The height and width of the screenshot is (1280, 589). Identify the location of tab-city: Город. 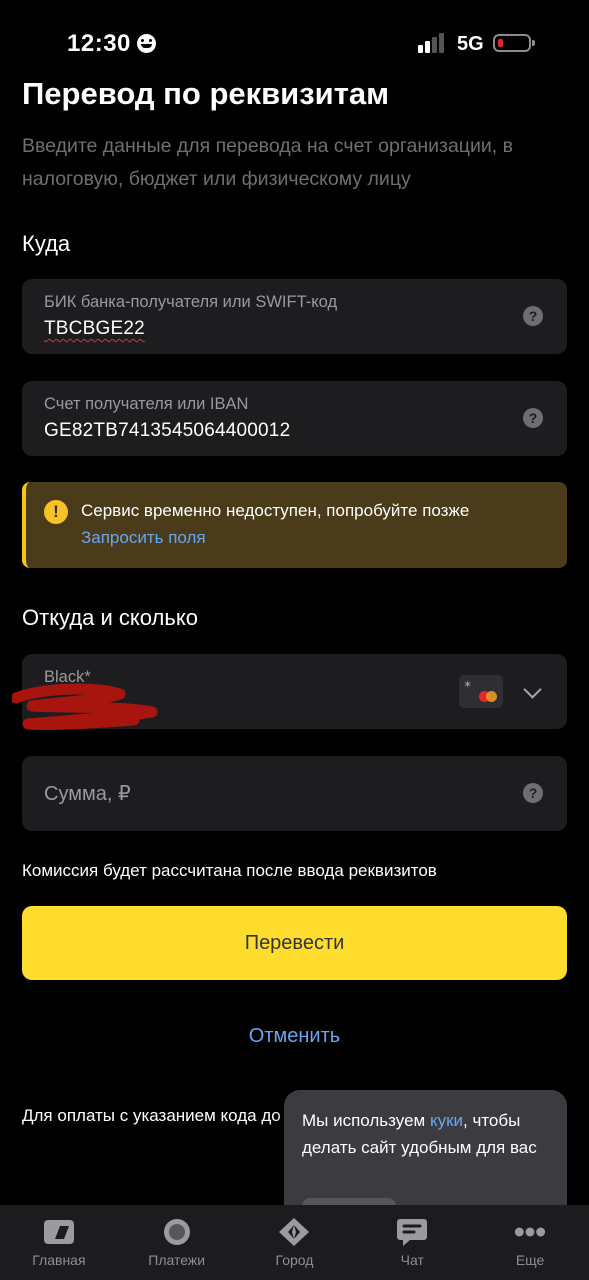
(295, 1242).